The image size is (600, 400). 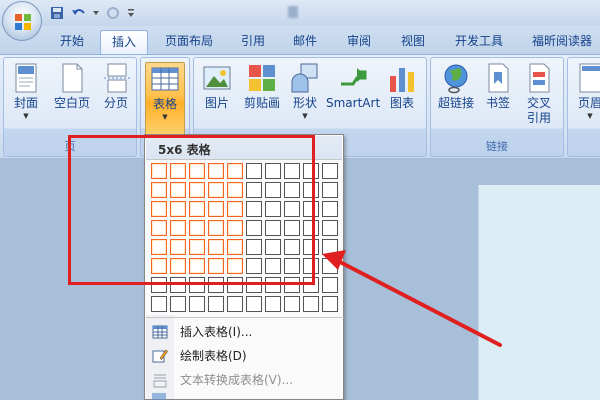 I want to click on office-logo-icon, so click(x=23, y=22).